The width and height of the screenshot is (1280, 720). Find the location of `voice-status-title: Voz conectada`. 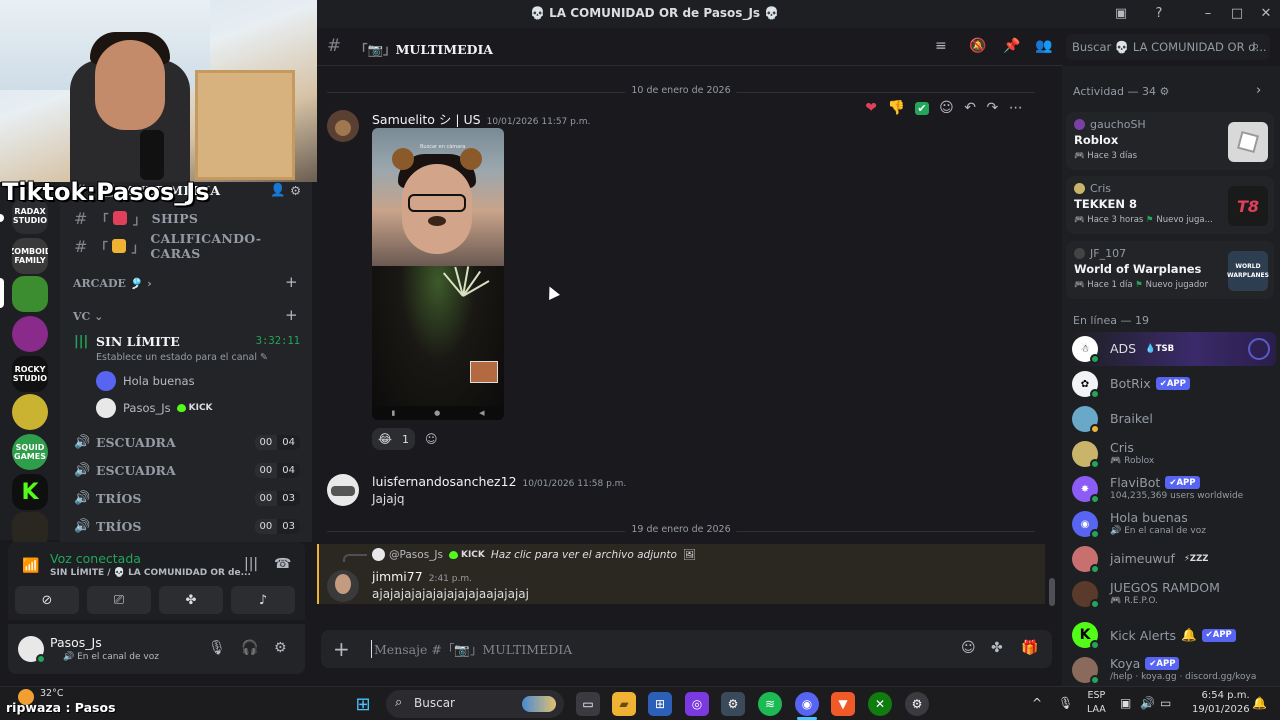

voice-status-title: Voz conectada is located at coordinates (95, 558).